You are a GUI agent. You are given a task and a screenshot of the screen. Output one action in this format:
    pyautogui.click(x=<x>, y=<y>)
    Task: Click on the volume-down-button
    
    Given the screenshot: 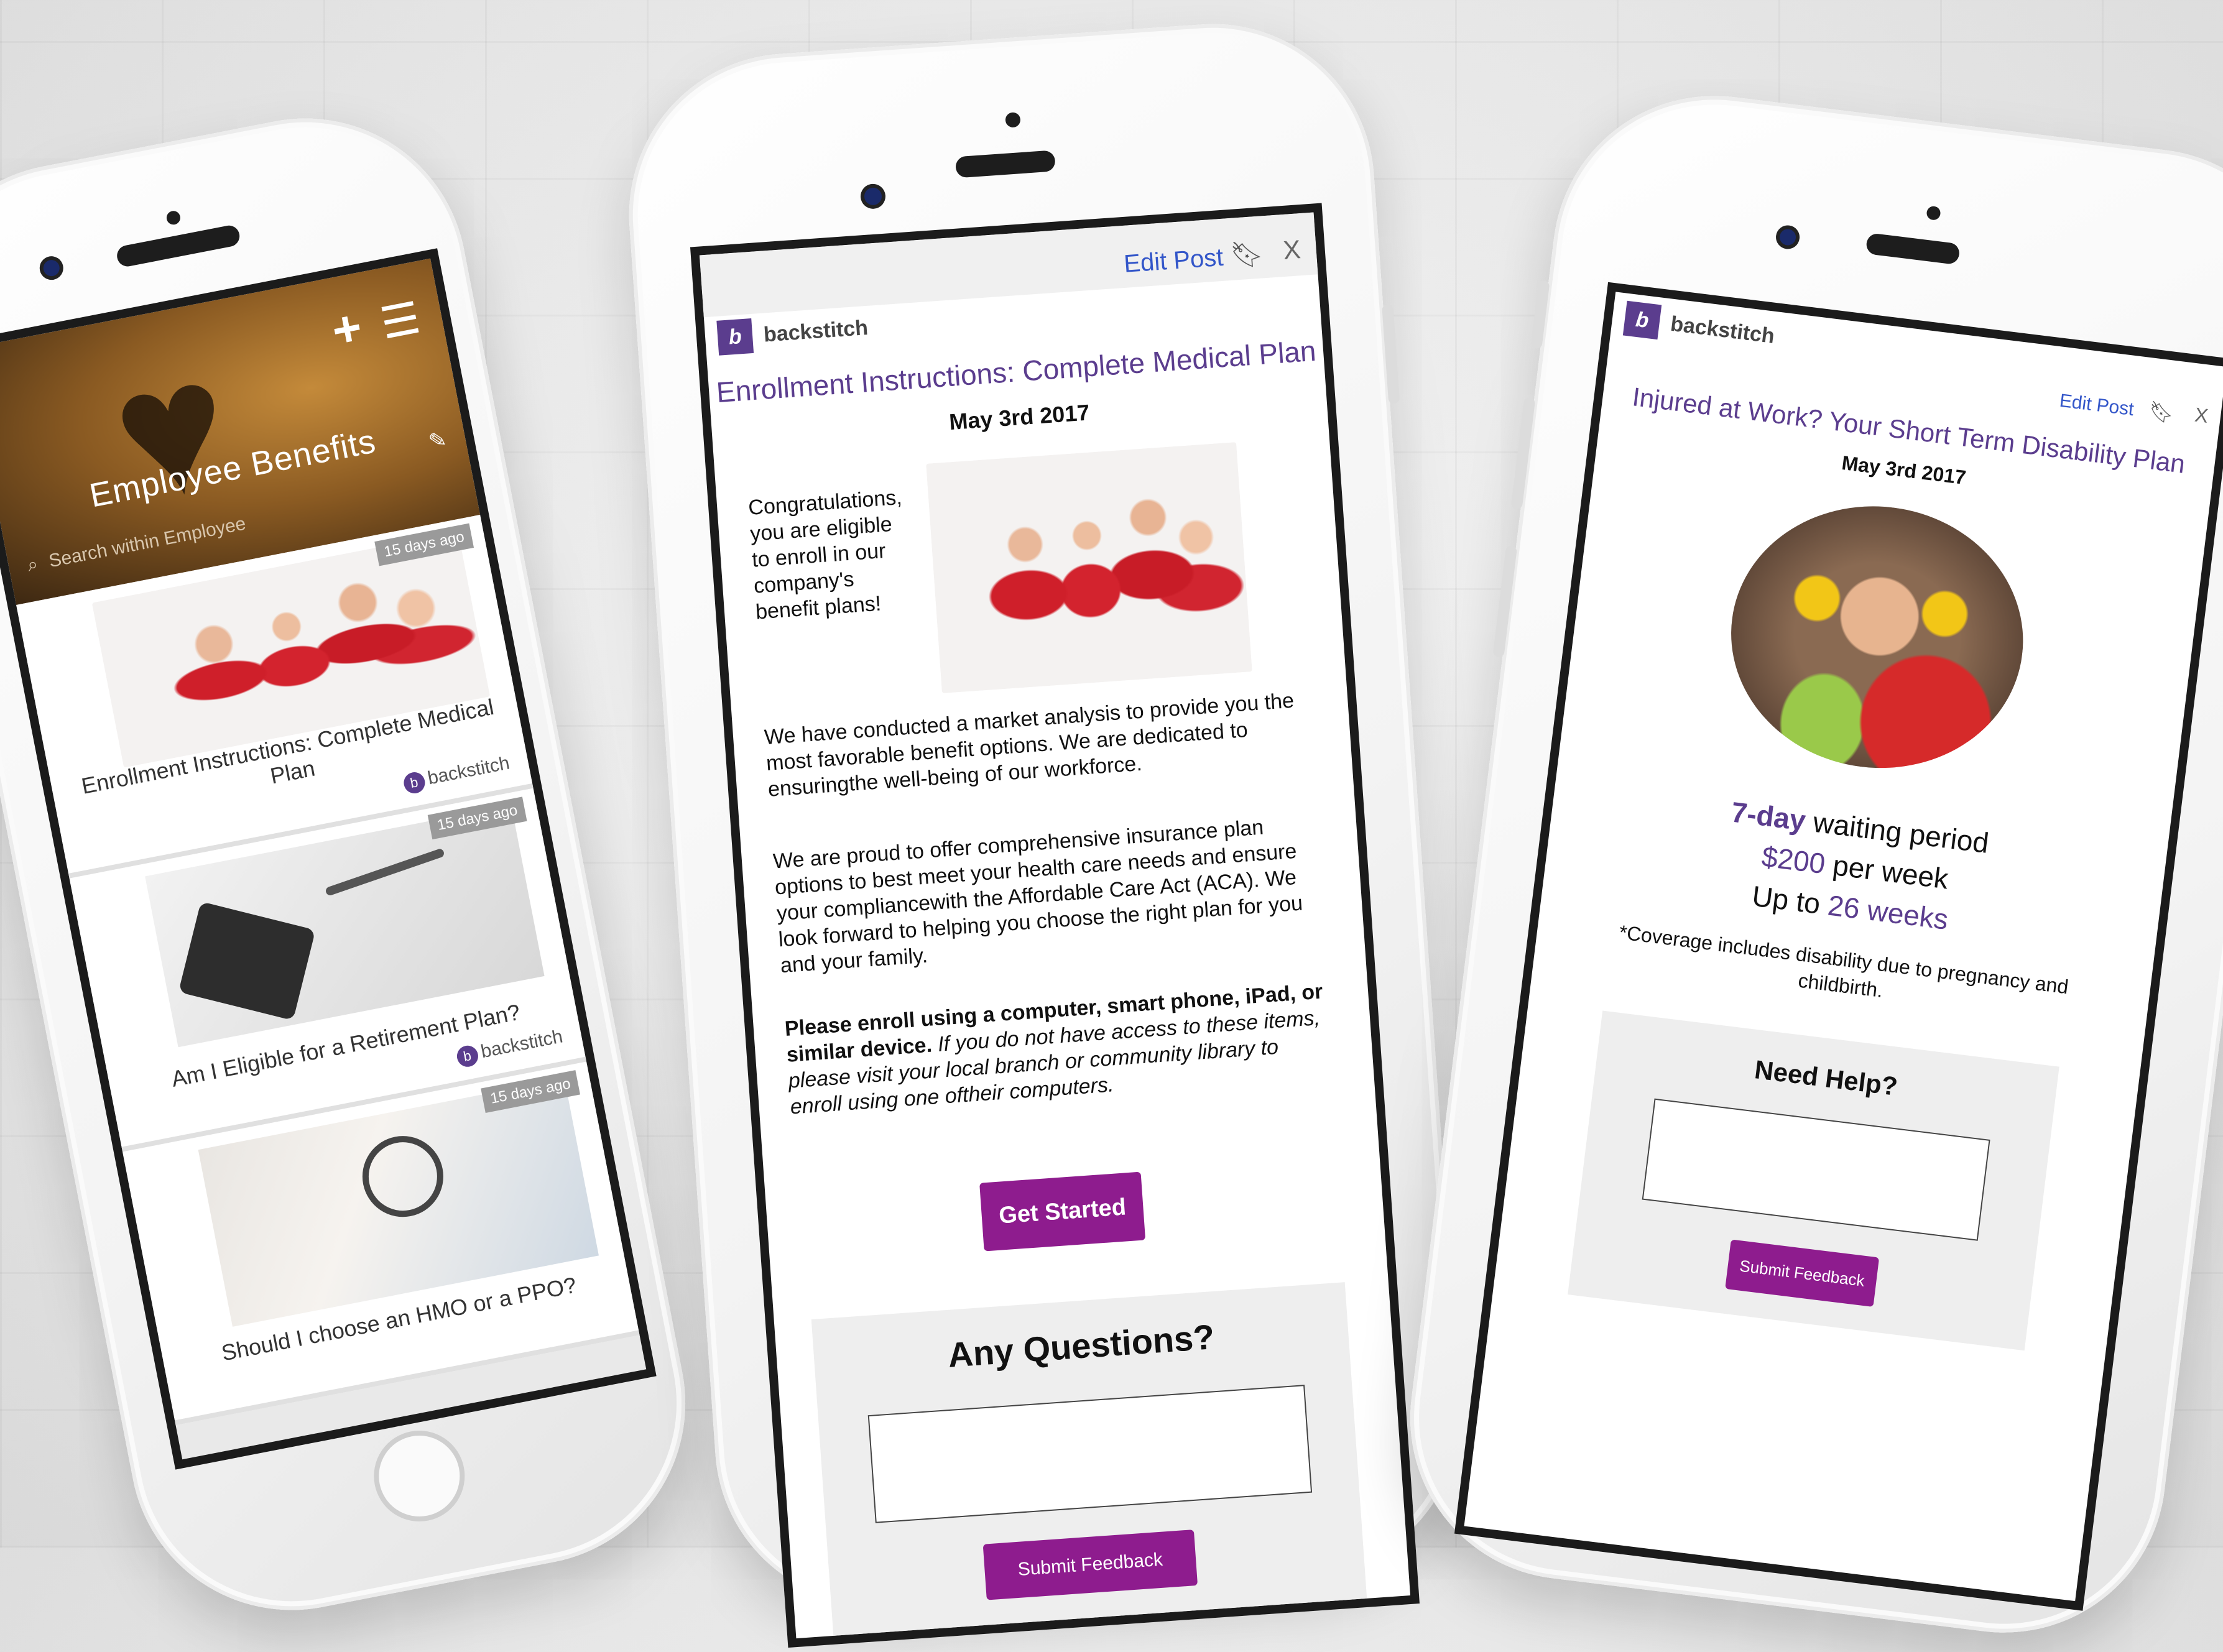 What is the action you would take?
    pyautogui.click(x=1505, y=601)
    